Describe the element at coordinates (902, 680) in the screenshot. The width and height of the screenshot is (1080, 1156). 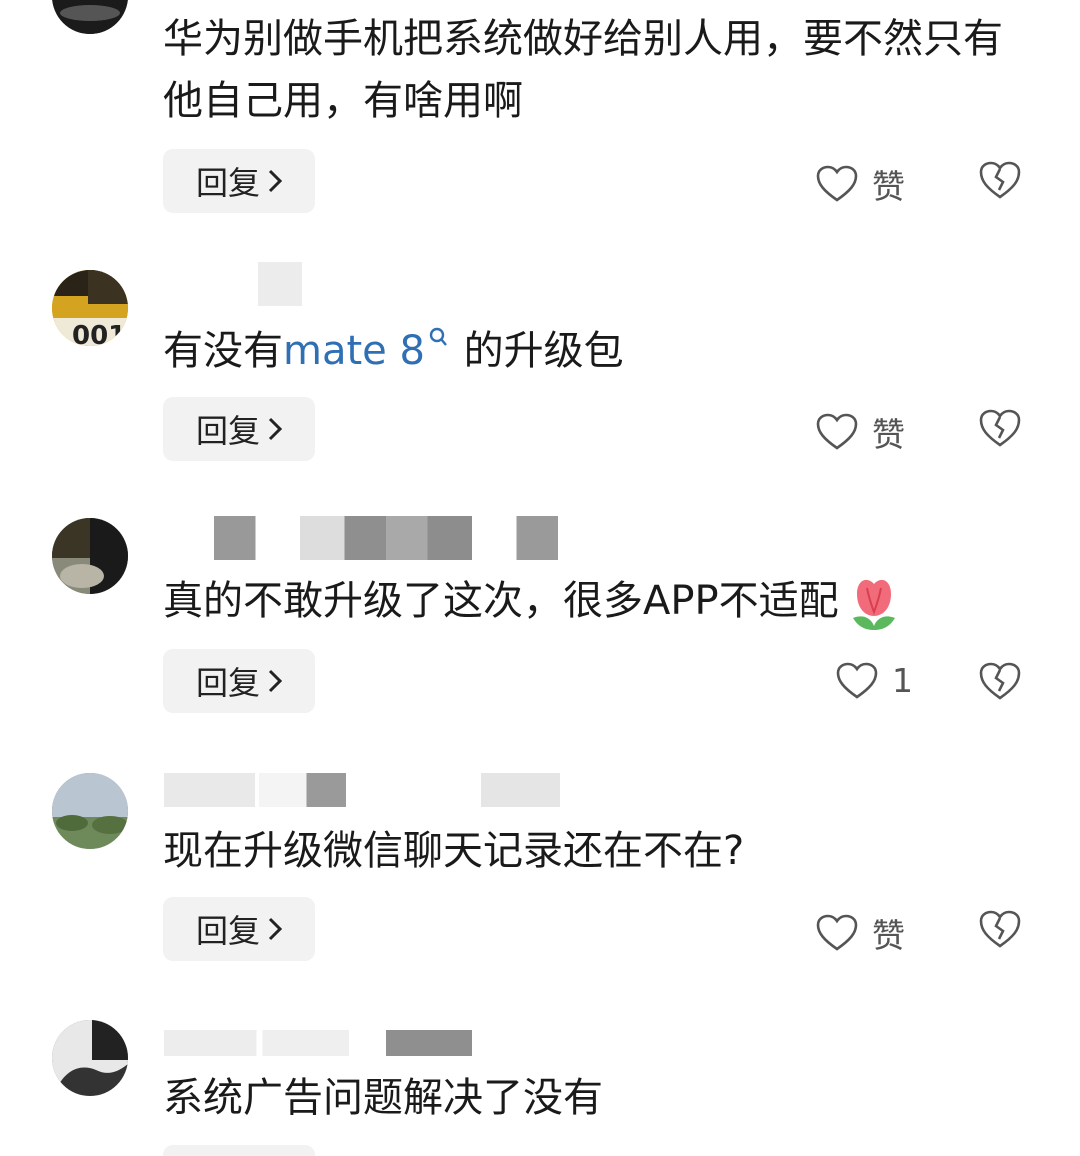
I see `like-count: 1` at that location.